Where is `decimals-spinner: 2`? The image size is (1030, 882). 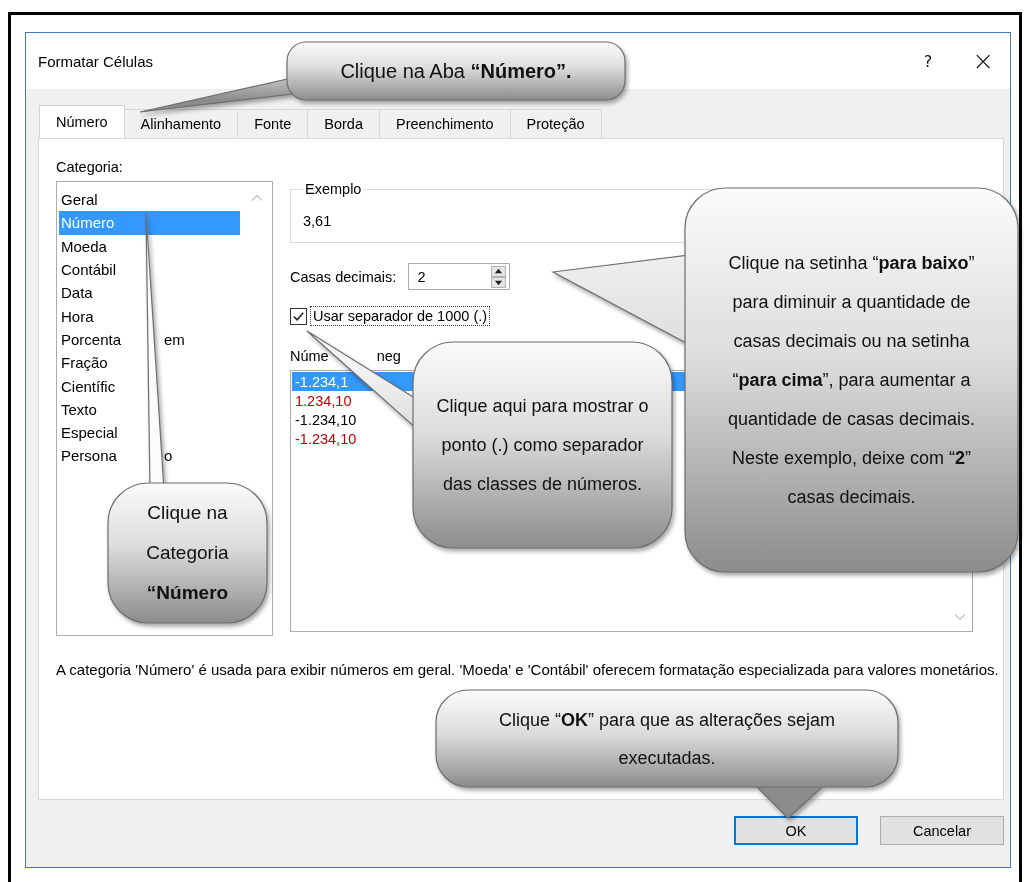 decimals-spinner: 2 is located at coordinates (459, 276).